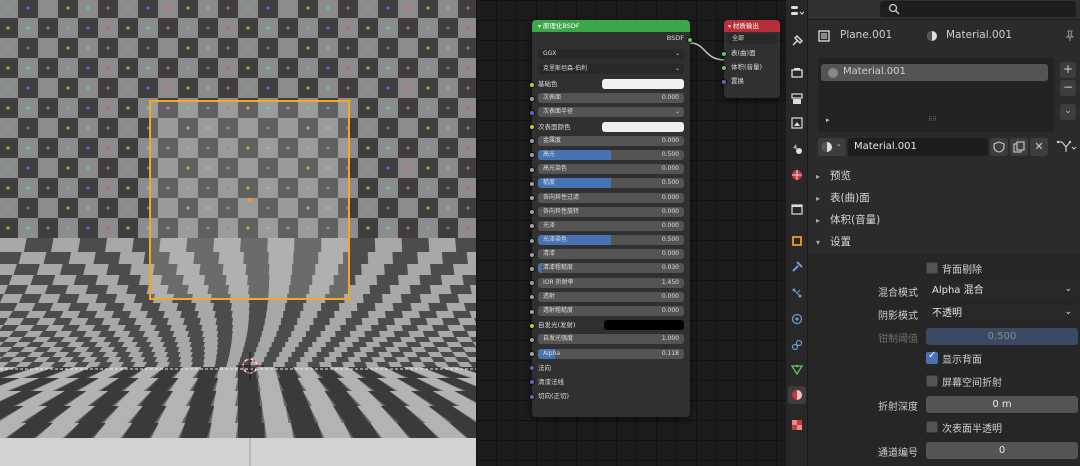  What do you see at coordinates (611, 211) in the screenshot?
I see `anisotropic-rotation-field: 各向异性旋转 0.000` at bounding box center [611, 211].